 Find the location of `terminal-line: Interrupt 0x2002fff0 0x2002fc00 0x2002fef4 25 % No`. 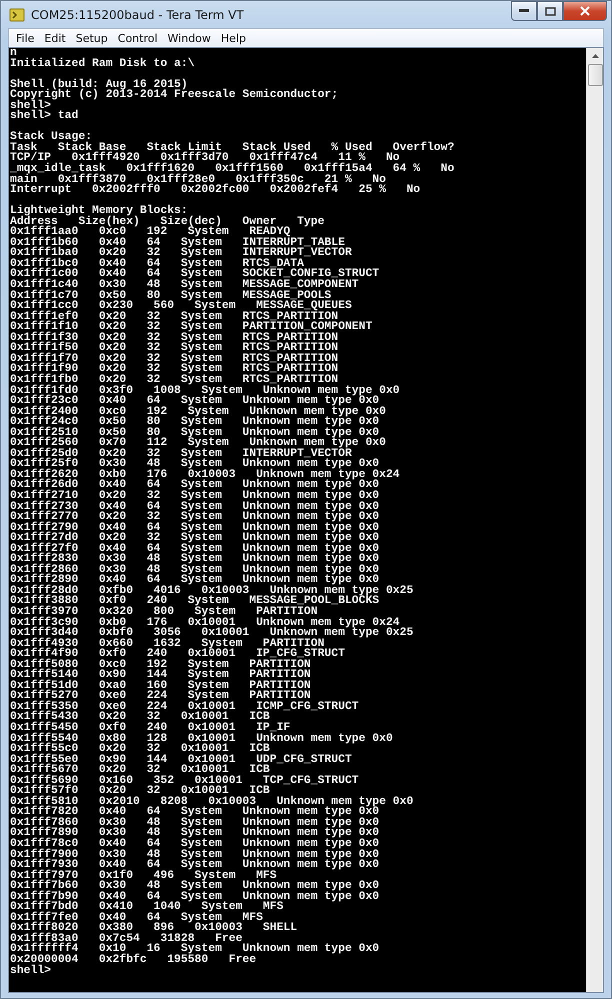

terminal-line: Interrupt 0x2002fff0 0x2002fc00 0x2002fef4 25 % No is located at coordinates (215, 190).